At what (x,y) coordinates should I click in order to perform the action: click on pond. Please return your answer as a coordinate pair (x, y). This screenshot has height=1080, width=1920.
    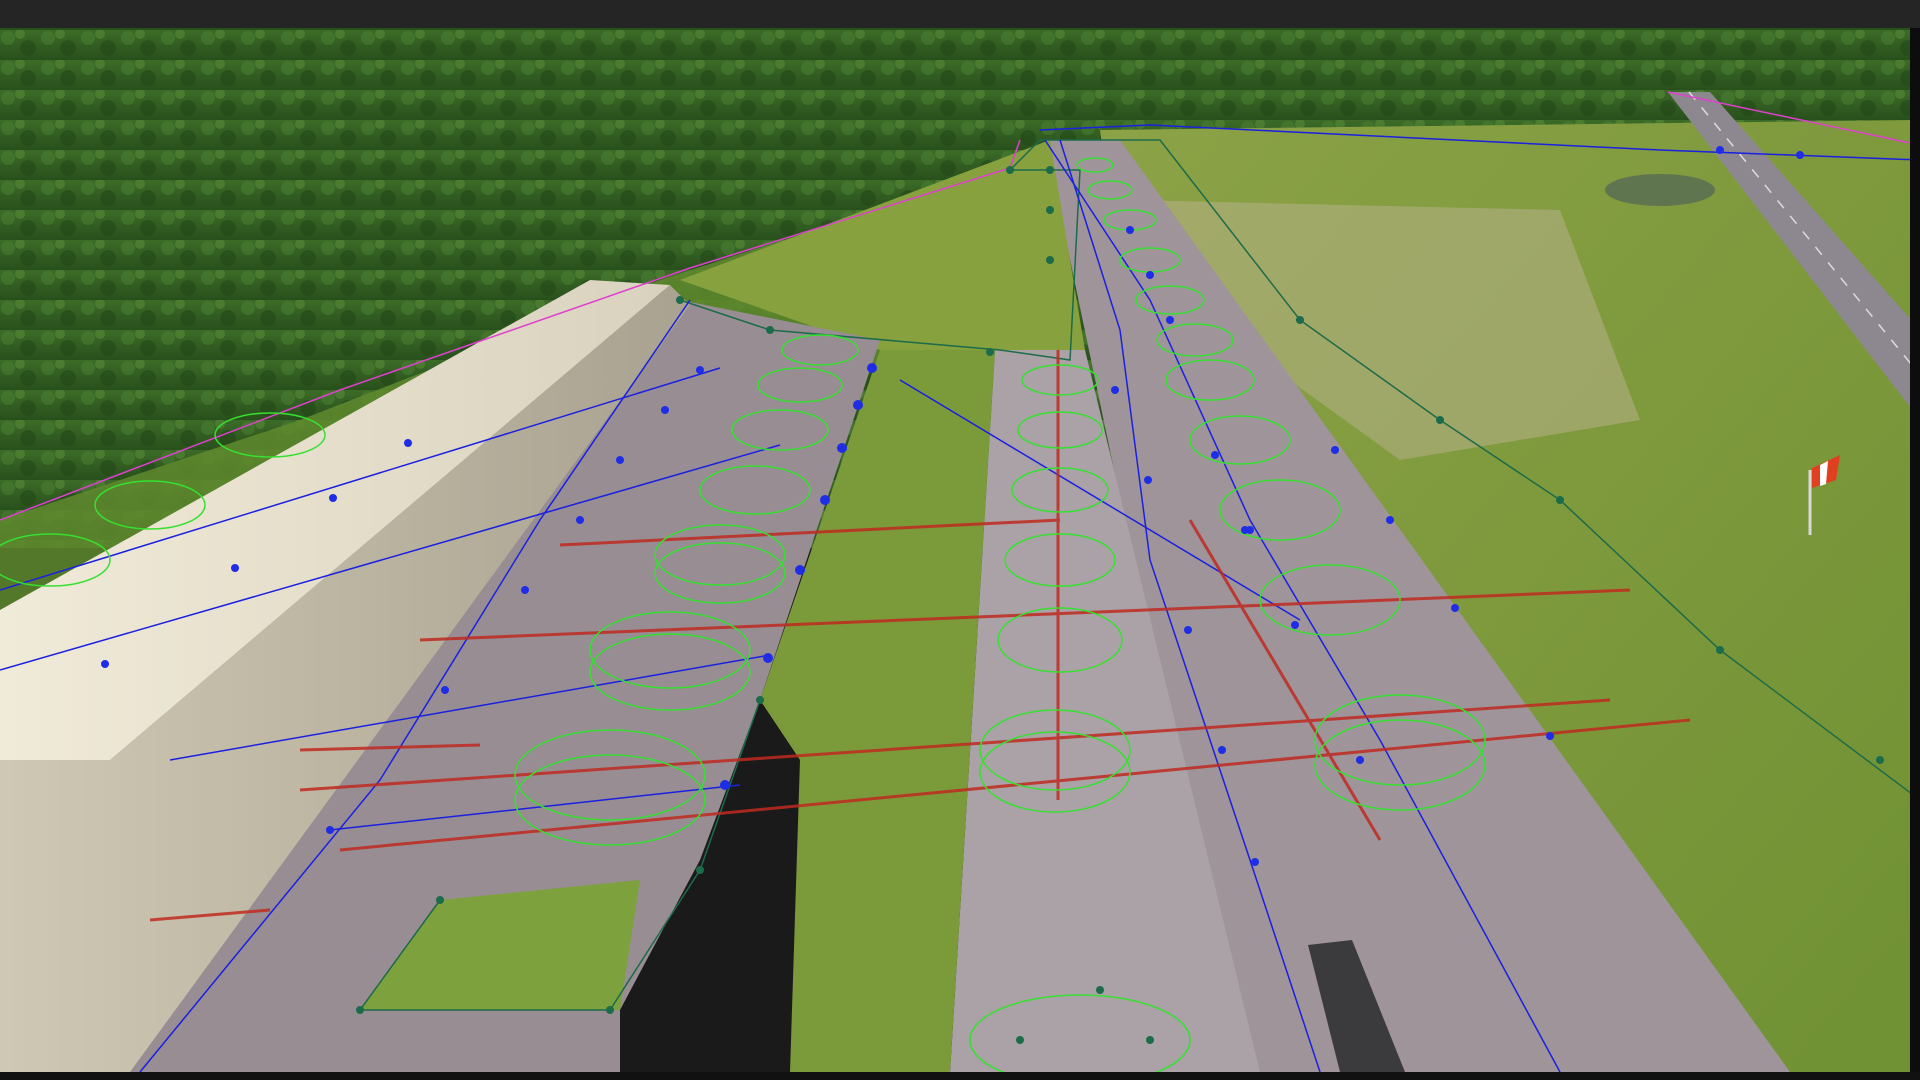
    Looking at the image, I should click on (1660, 190).